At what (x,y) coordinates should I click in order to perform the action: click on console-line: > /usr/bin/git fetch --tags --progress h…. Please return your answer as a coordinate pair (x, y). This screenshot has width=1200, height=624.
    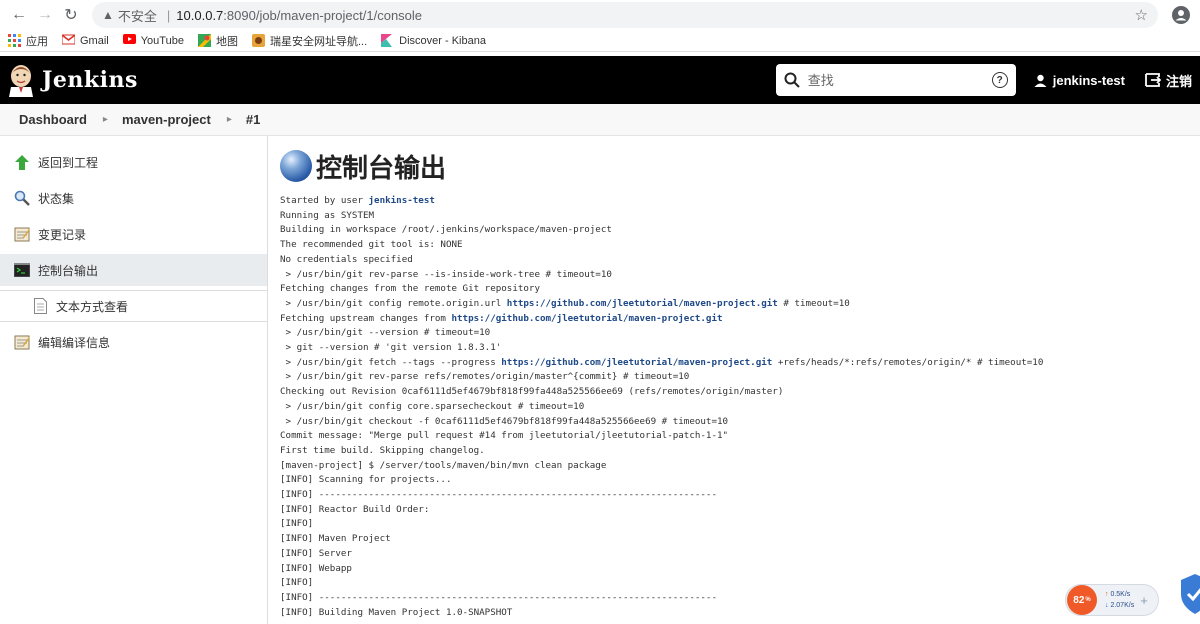
    Looking at the image, I should click on (662, 362).